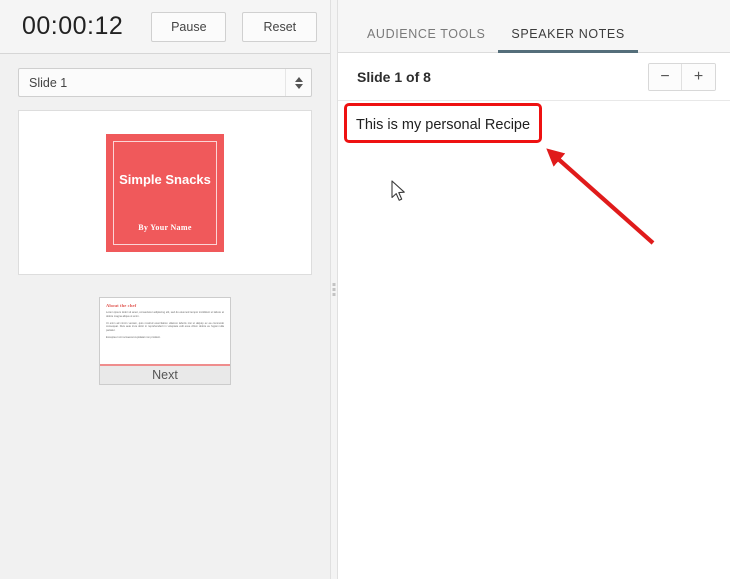 This screenshot has width=730, height=579. Describe the element at coordinates (426, 39) in the screenshot. I see `tab-audience-tools: AUDIENCE TOOLS` at that location.